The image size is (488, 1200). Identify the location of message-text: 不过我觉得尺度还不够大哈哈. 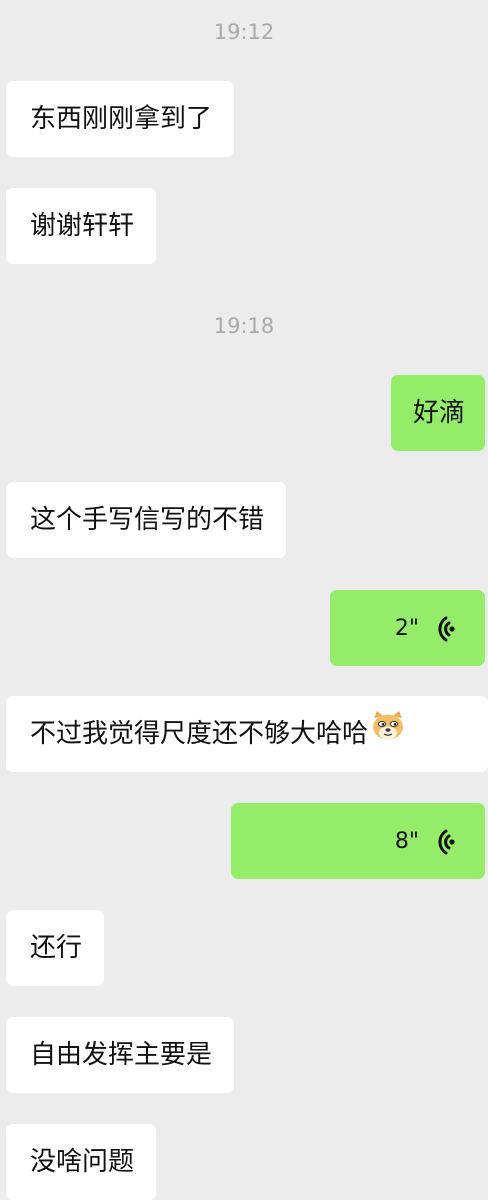
(199, 734).